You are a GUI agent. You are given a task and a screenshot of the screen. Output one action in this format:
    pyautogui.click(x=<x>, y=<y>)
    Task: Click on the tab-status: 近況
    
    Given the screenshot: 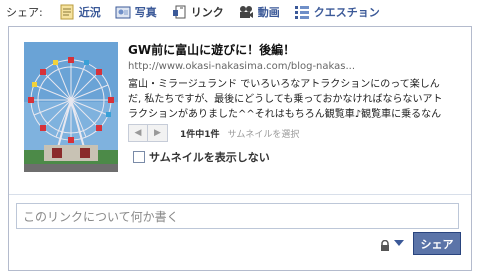 What is the action you would take?
    pyautogui.click(x=80, y=12)
    